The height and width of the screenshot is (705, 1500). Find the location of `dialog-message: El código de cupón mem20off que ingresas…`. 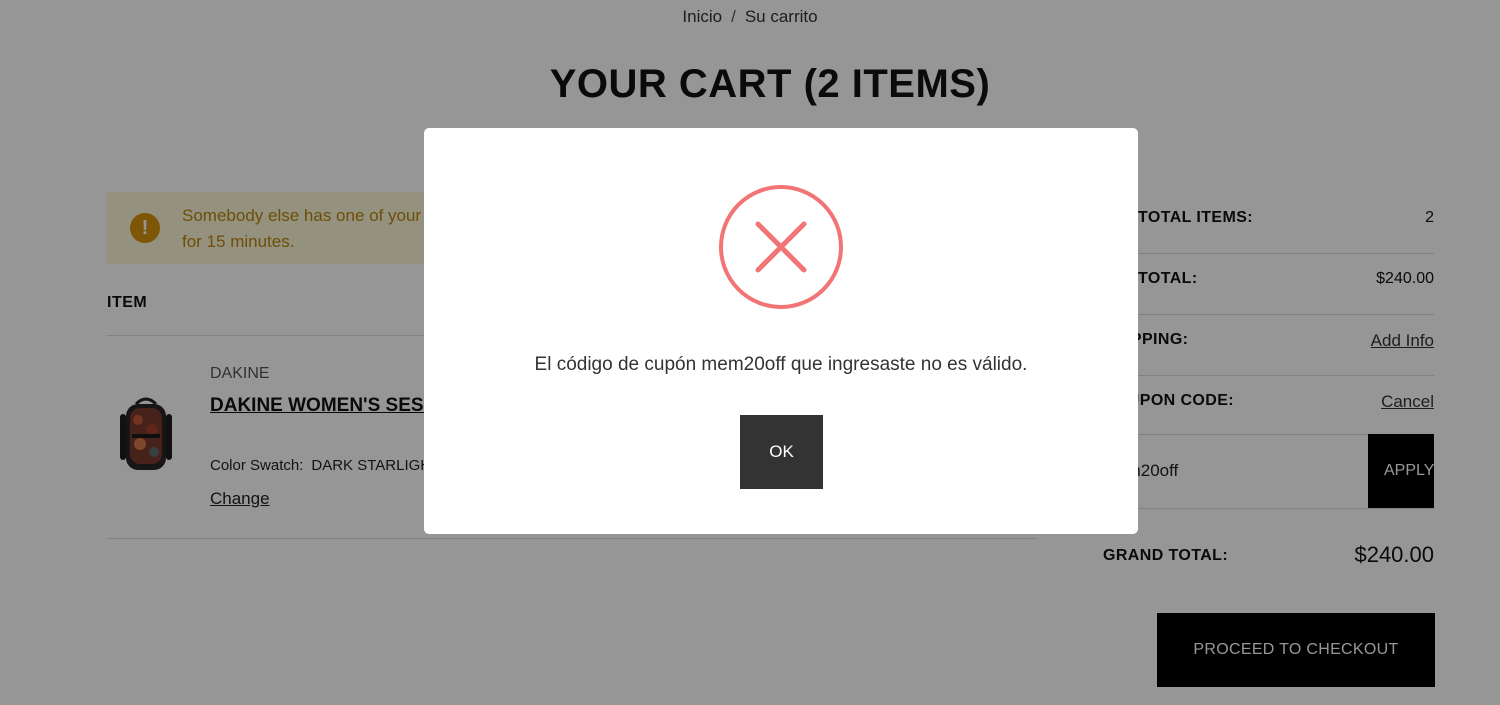

dialog-message: El código de cupón mem20off que ingresas… is located at coordinates (781, 364).